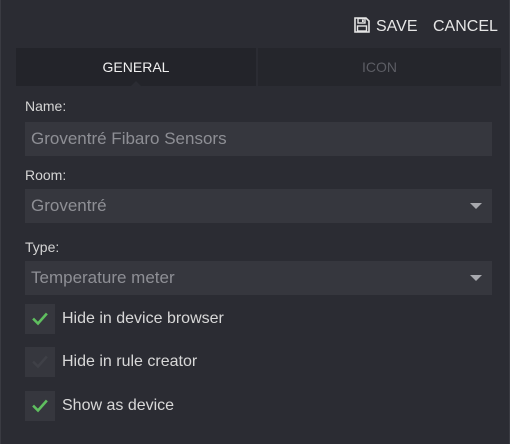 The image size is (510, 444). I want to click on show-as-device-option: Show as device, so click(99, 406).